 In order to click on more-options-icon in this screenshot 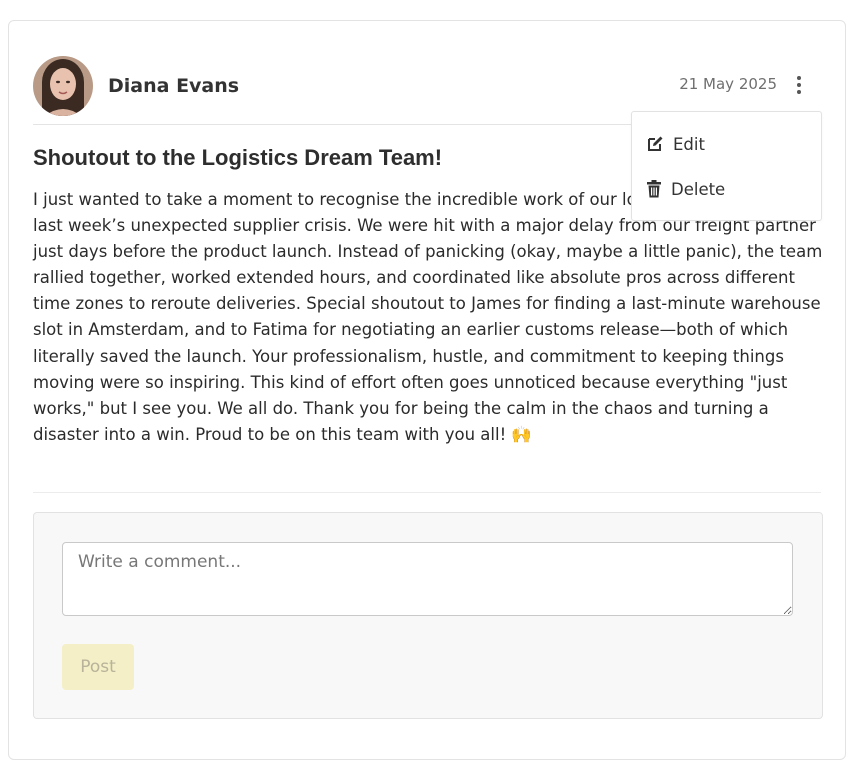, I will do `click(799, 85)`.